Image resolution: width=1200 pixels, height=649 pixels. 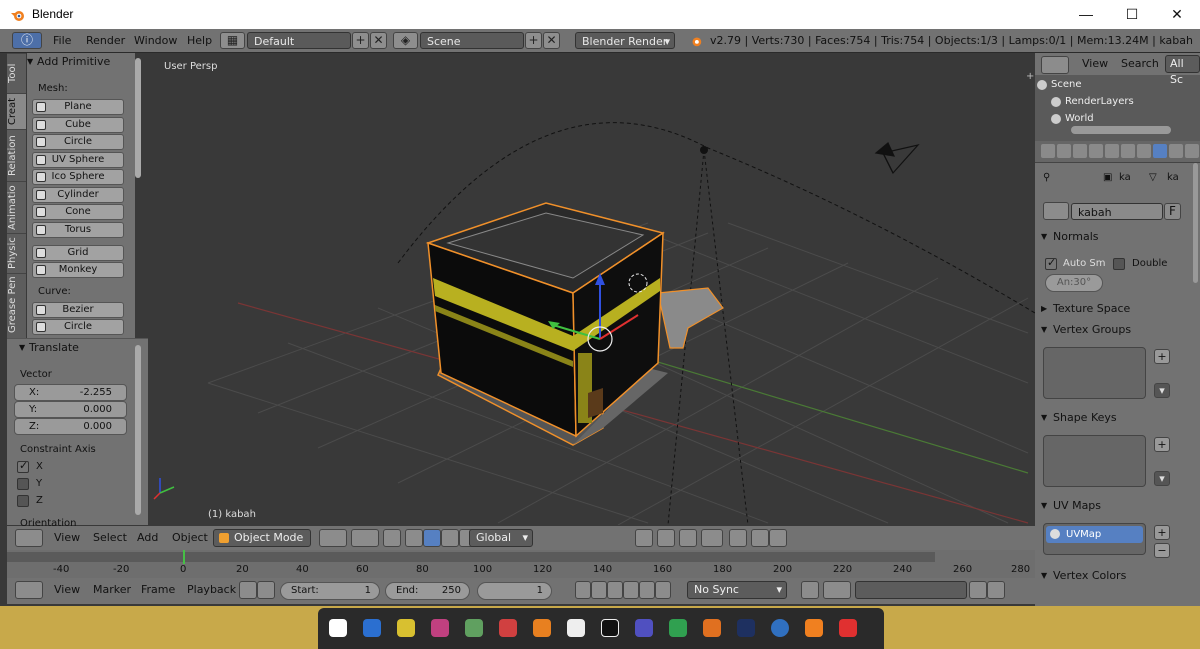 What do you see at coordinates (432, 538) in the screenshot?
I see `translate-manipulator-icon` at bounding box center [432, 538].